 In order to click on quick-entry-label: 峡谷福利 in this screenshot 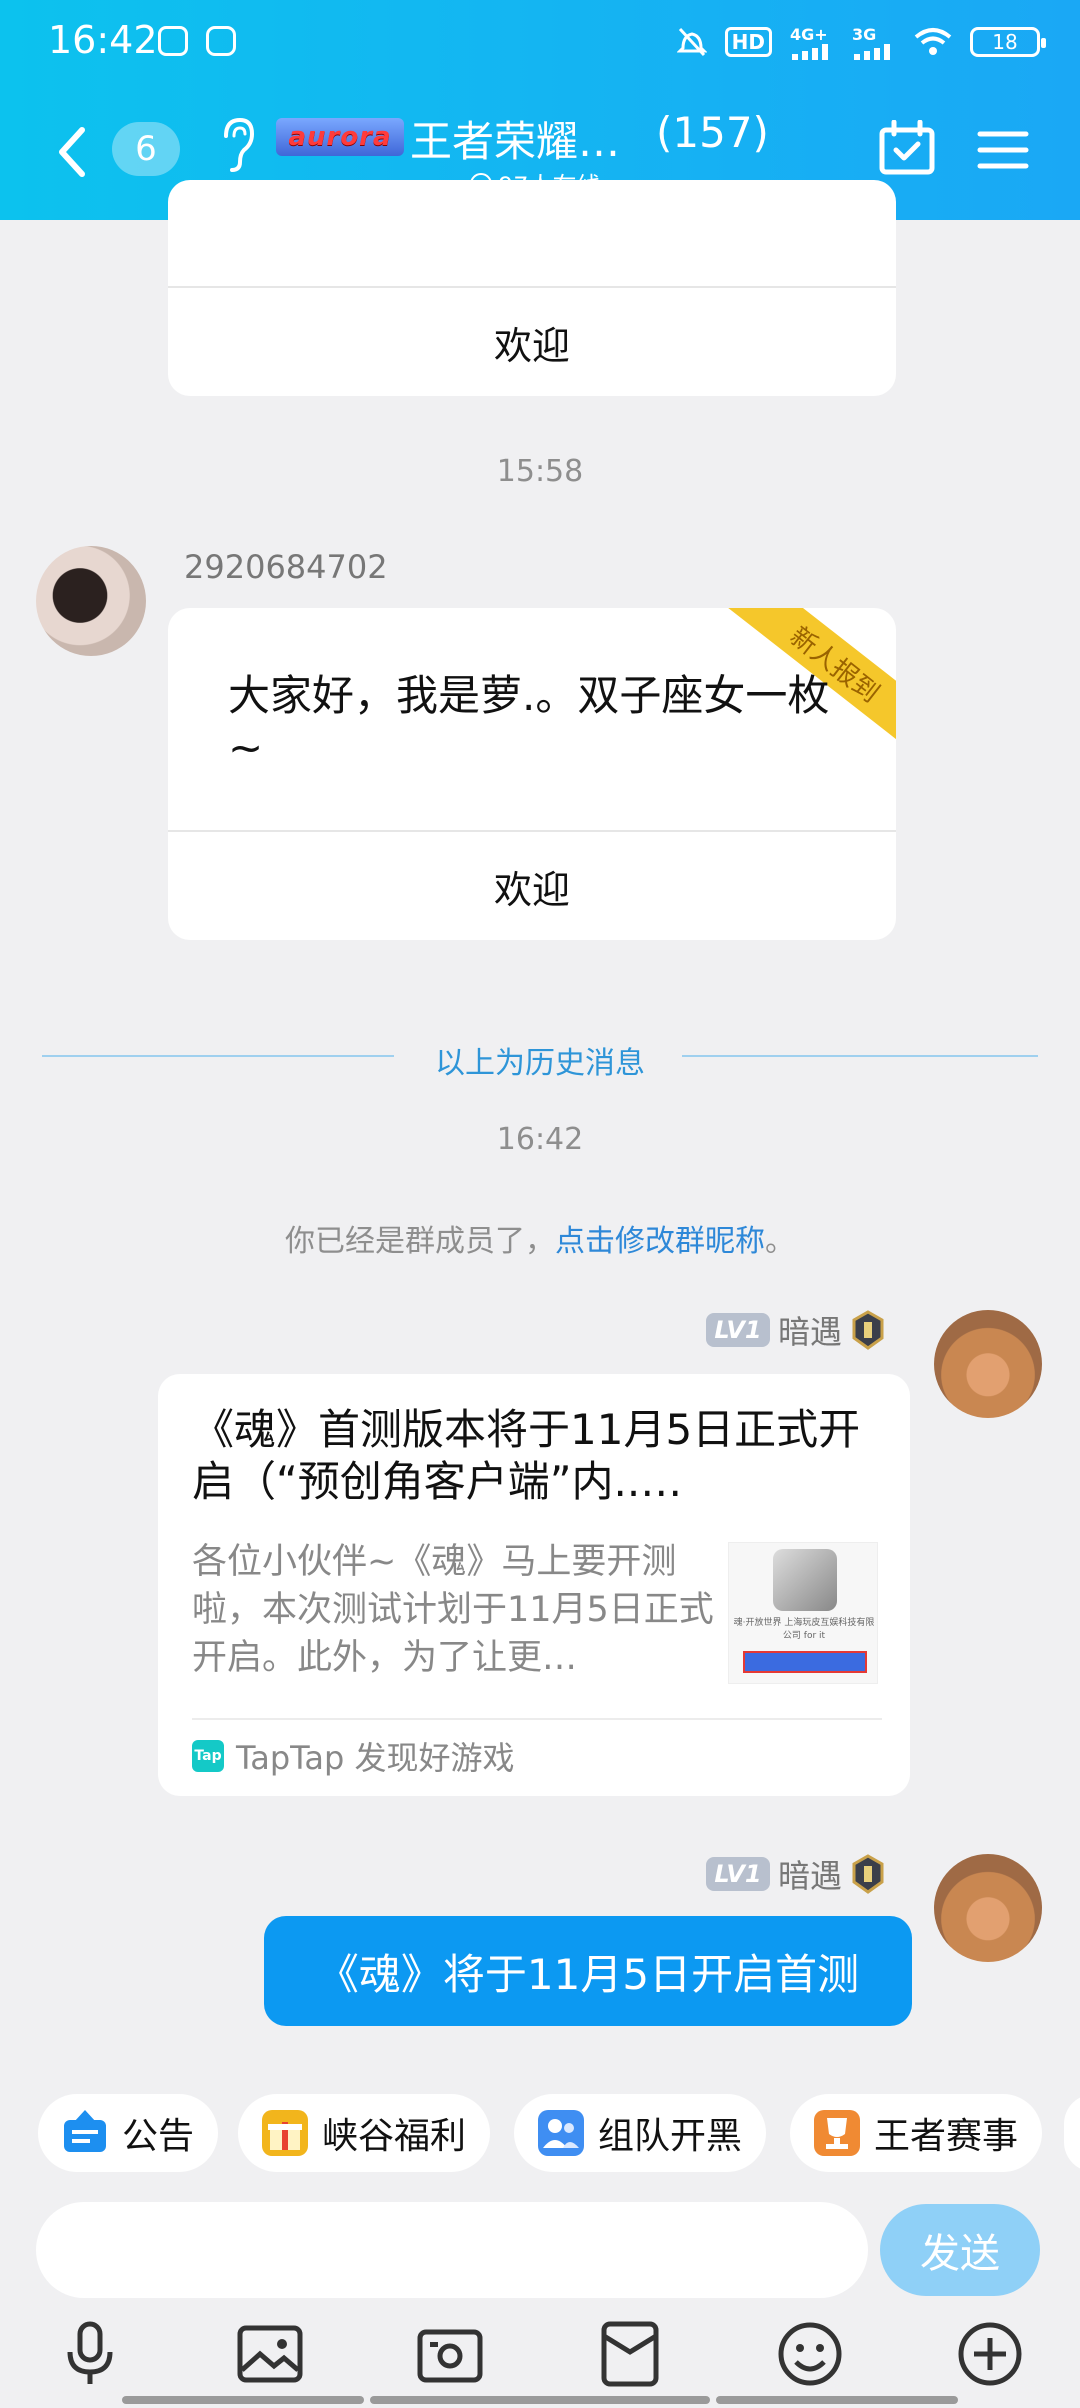, I will do `click(394, 2136)`.